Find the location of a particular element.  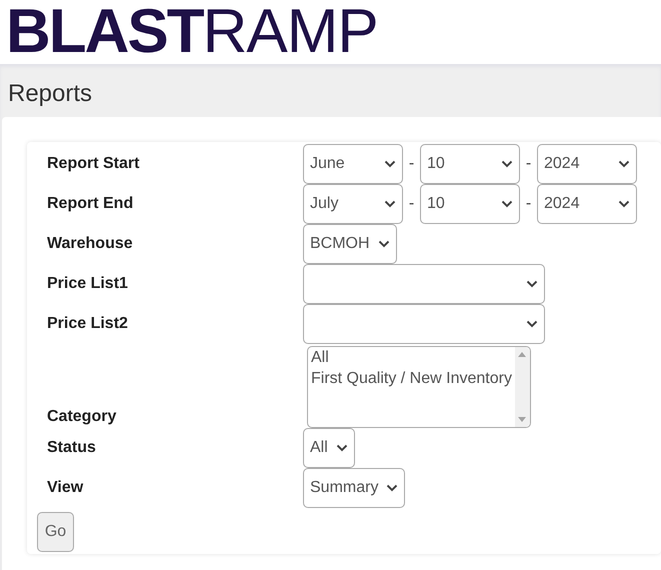

field-label: Report Start is located at coordinates (93, 164).